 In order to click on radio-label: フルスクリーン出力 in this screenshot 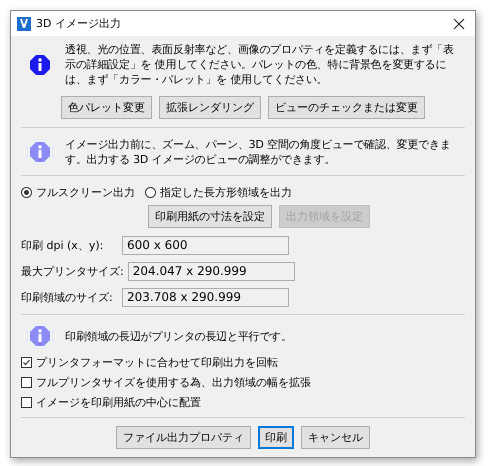, I will do `click(85, 192)`.